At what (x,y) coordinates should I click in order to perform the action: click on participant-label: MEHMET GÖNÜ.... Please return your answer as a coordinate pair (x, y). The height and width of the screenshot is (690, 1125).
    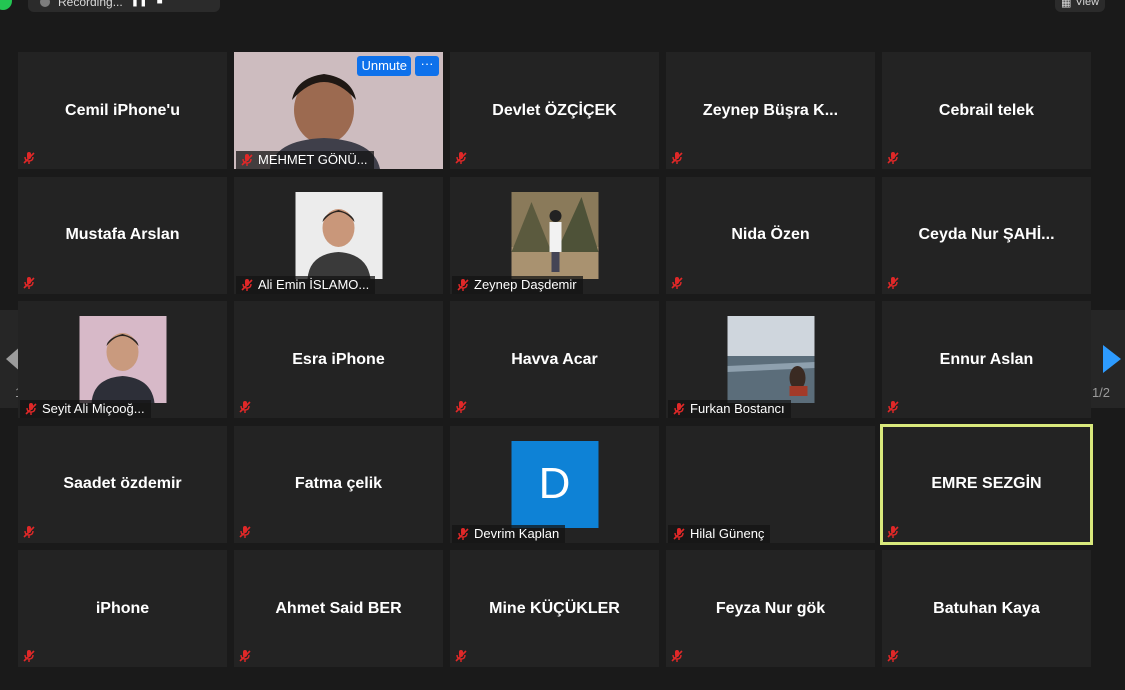
    Looking at the image, I should click on (305, 160).